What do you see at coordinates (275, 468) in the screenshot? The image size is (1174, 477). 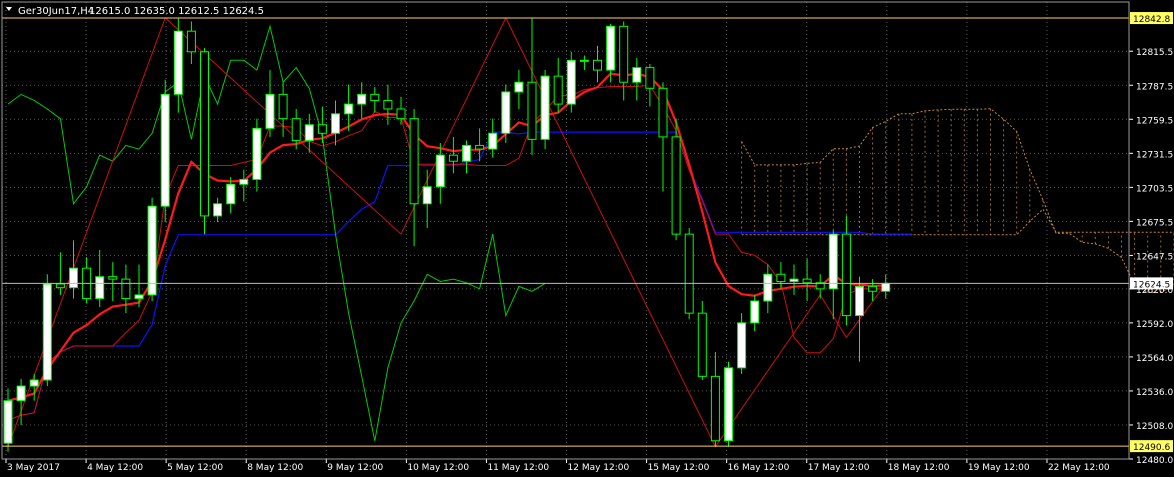 I see `x-tick-label: 8 May 12:00` at bounding box center [275, 468].